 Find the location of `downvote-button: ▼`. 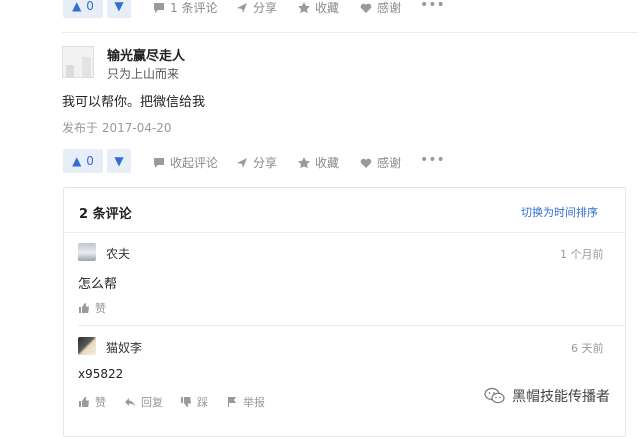

downvote-button: ▼ is located at coordinates (119, 9).